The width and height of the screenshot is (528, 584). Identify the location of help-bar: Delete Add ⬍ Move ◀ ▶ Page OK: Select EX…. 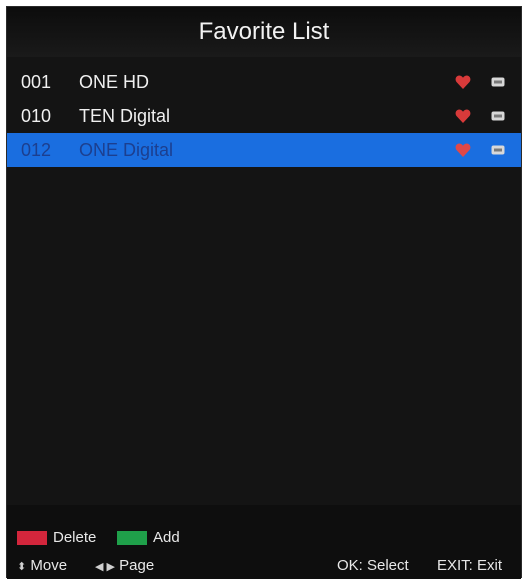
(264, 542).